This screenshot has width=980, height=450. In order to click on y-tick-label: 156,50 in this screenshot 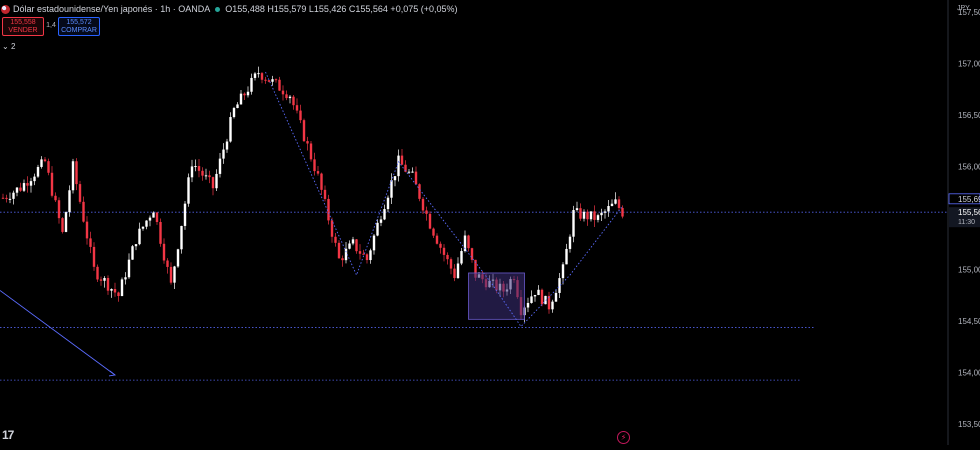, I will do `click(969, 115)`.